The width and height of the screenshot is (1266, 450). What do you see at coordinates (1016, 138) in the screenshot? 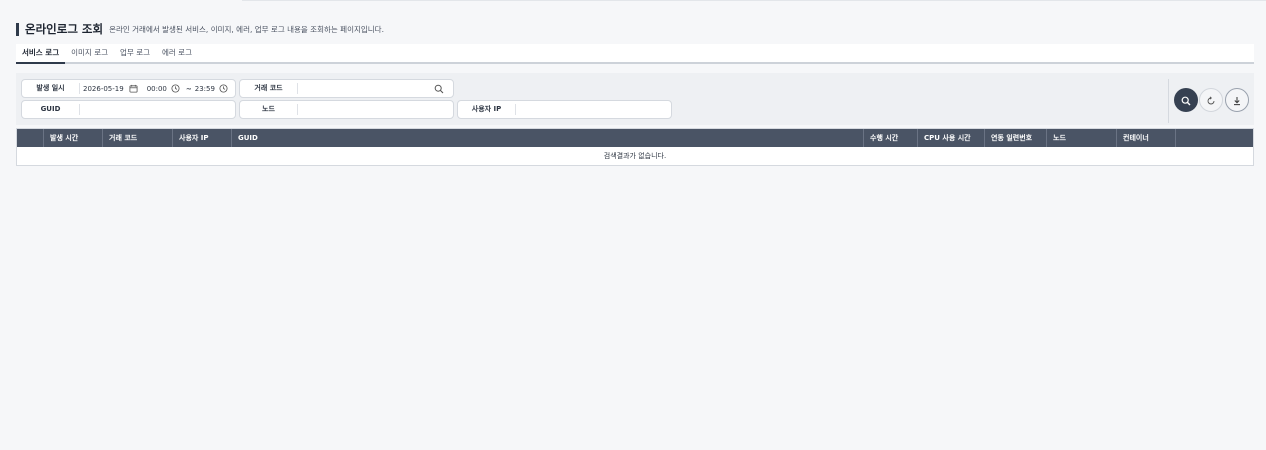
I see `column-header-link-serial: 연동 일련번호` at bounding box center [1016, 138].